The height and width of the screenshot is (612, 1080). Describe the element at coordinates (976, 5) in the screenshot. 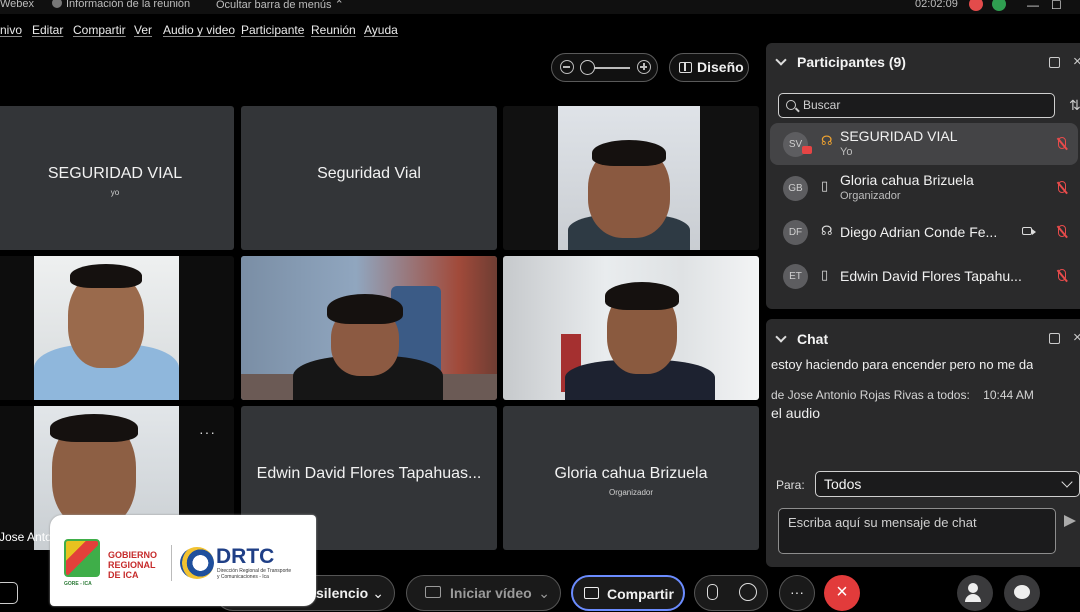

I see `recording-icon` at that location.